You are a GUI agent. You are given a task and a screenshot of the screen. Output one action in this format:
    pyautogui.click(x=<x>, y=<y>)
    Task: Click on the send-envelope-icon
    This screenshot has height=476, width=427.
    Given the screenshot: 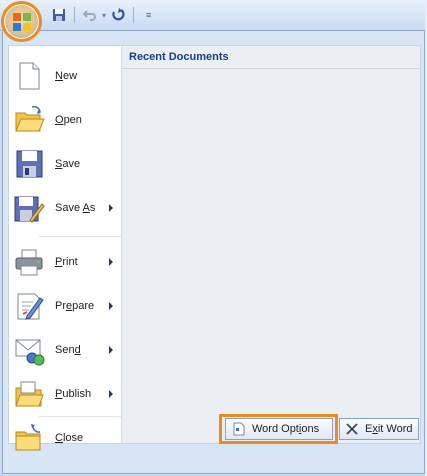 What is the action you would take?
    pyautogui.click(x=30, y=352)
    